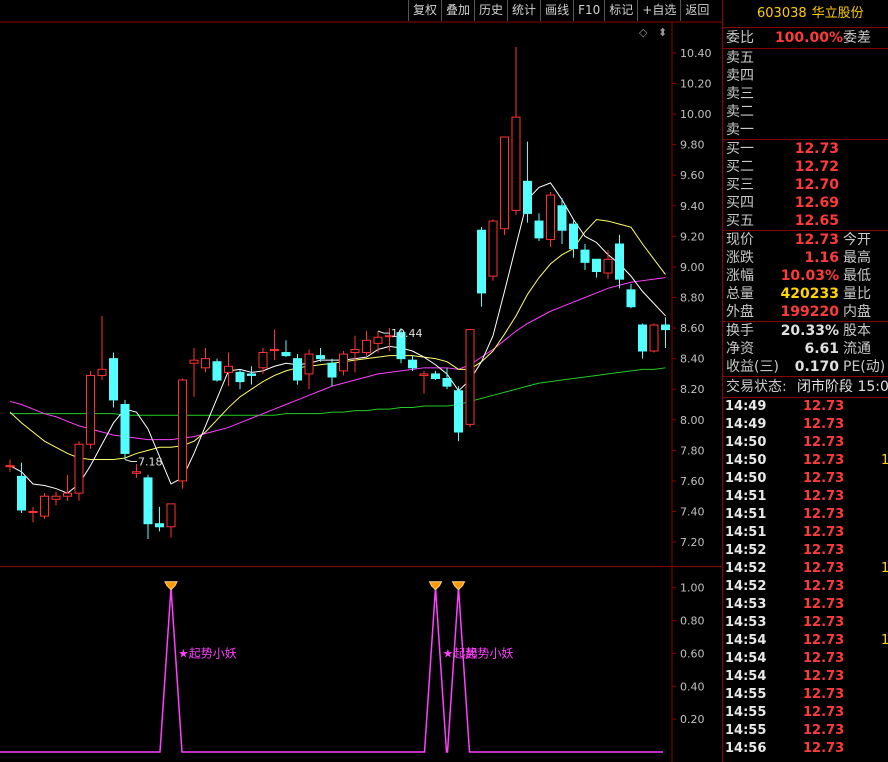 The image size is (888, 762). I want to click on sub-y-tick-label: 0.20, so click(692, 719).